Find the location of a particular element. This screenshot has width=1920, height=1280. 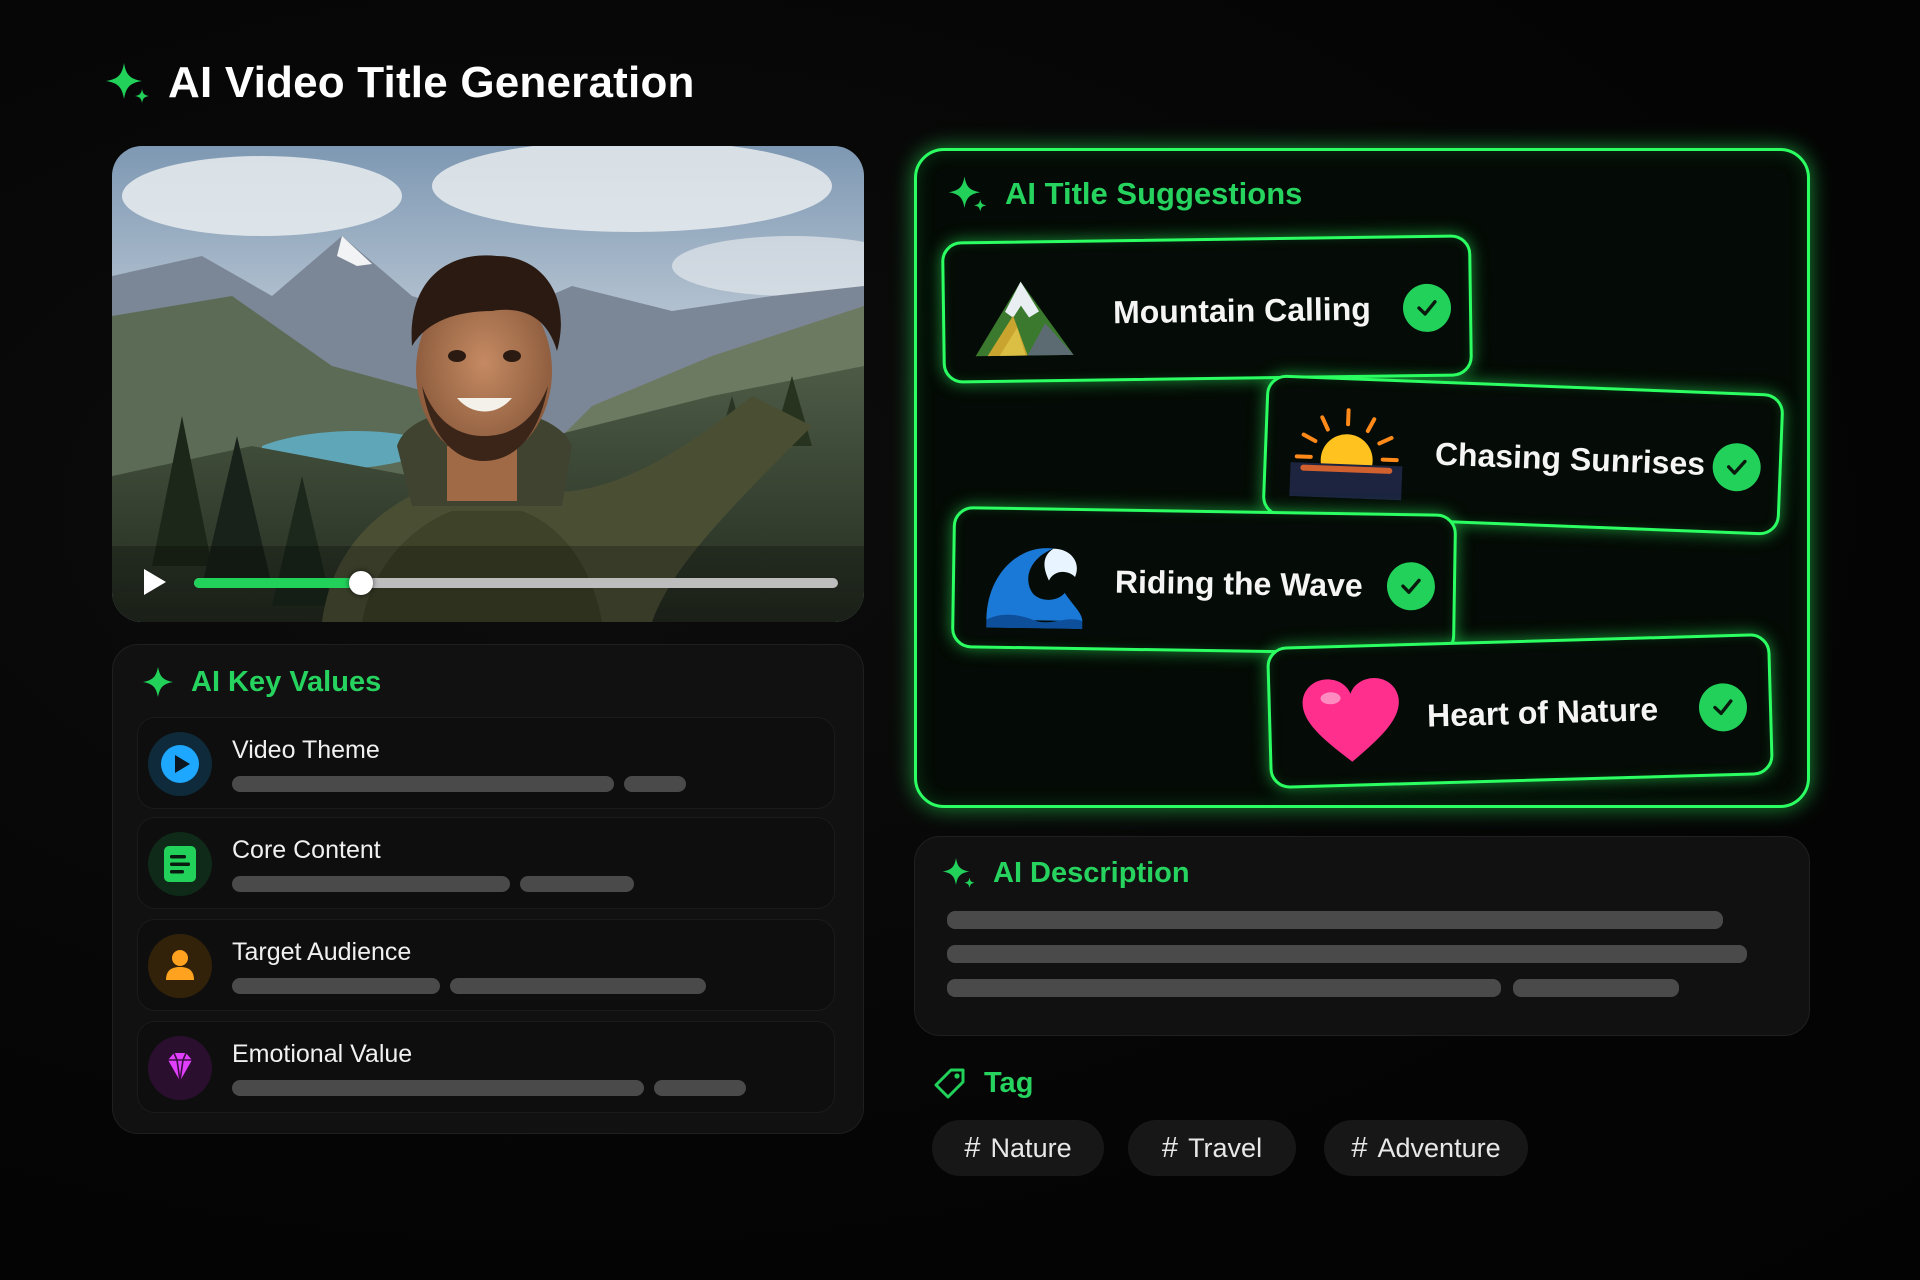

person-icon is located at coordinates (180, 966).